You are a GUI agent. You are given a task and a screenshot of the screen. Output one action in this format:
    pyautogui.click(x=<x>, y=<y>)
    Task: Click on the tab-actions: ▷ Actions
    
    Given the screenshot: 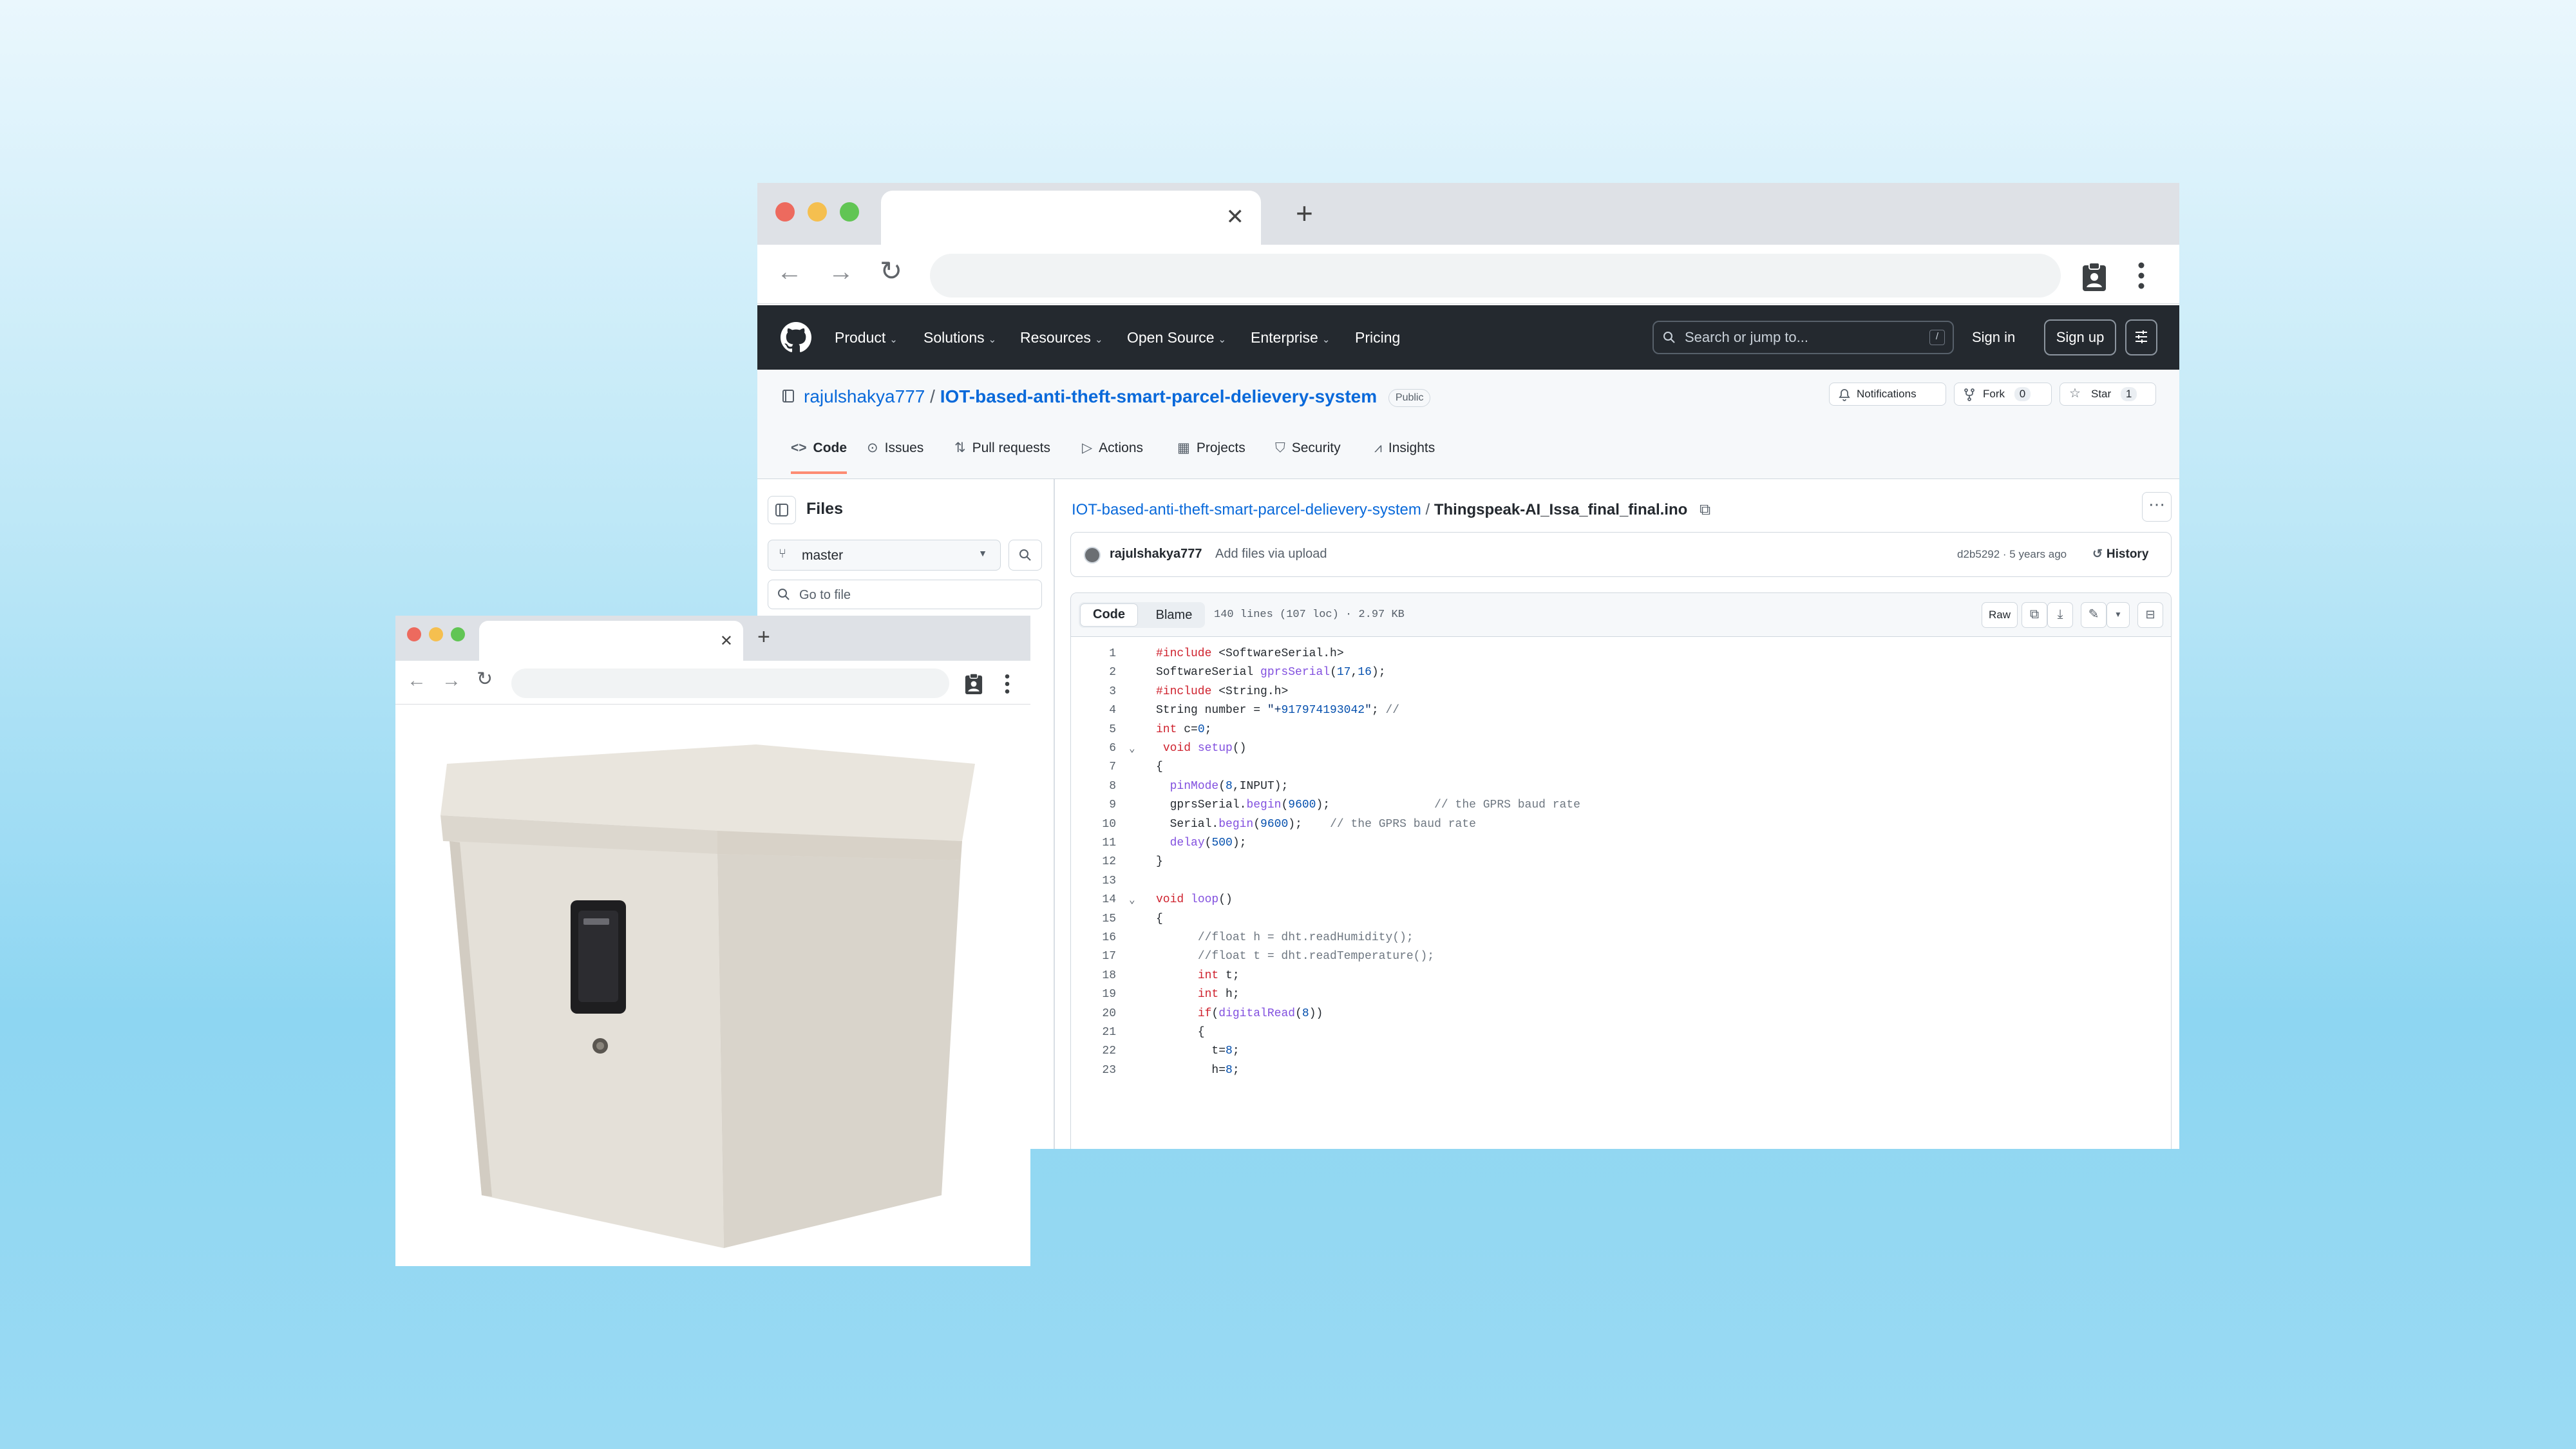 What is the action you would take?
    pyautogui.click(x=1112, y=448)
    